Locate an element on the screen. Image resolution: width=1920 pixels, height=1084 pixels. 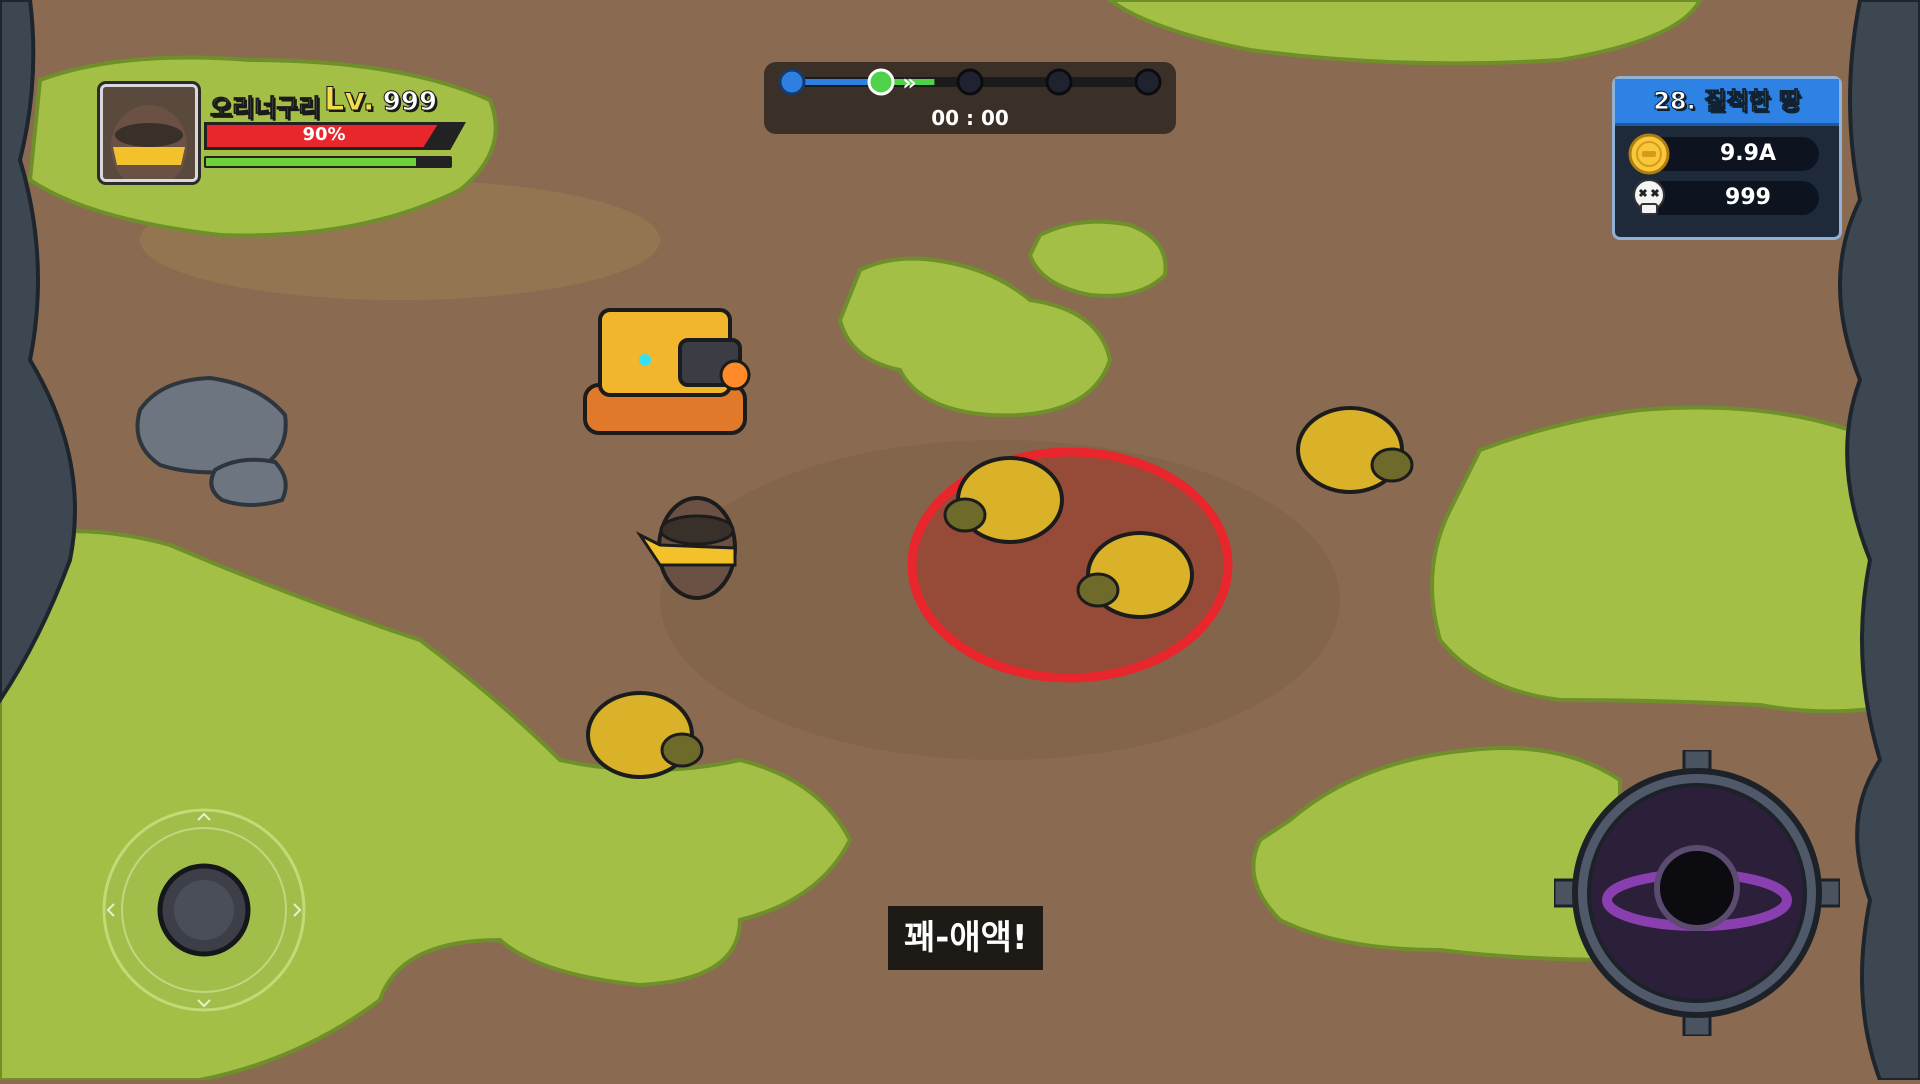
gold-coin-icon is located at coordinates (1649, 154).